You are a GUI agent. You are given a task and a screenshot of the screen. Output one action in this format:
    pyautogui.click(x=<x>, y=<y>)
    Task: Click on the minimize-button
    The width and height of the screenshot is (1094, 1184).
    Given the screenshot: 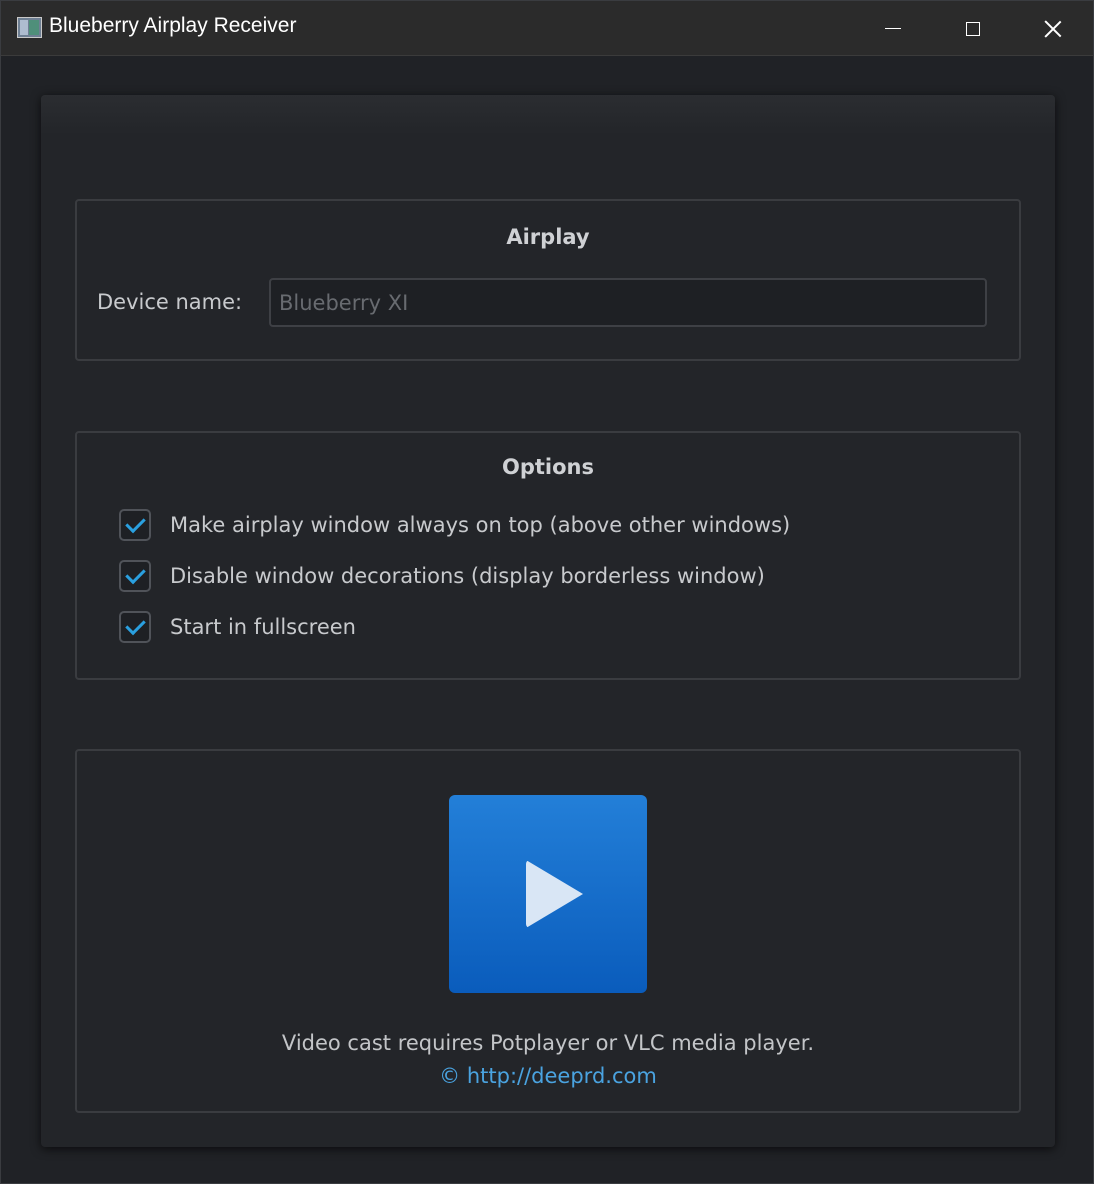 What is the action you would take?
    pyautogui.click(x=893, y=28)
    